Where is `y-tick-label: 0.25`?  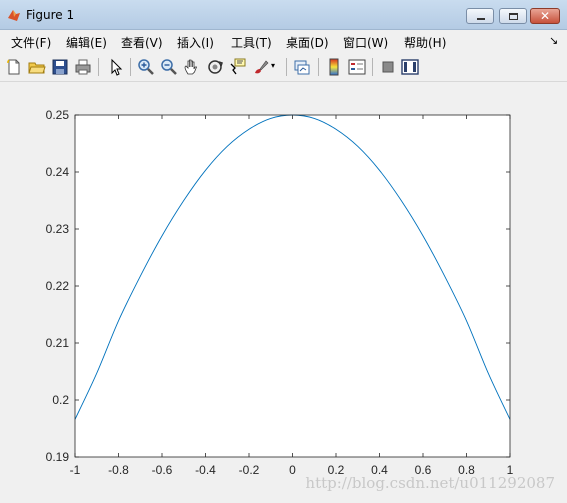
y-tick-label: 0.25 is located at coordinates (58, 115).